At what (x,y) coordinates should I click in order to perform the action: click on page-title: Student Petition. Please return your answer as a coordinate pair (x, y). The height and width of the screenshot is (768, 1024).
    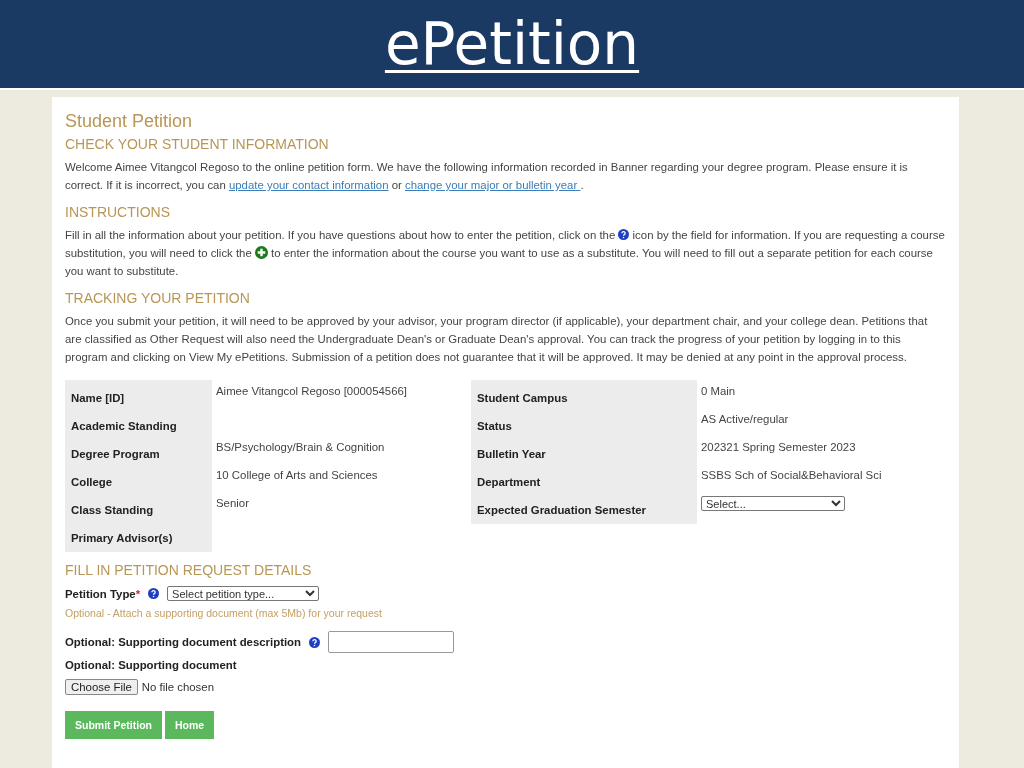
    Looking at the image, I should click on (129, 121).